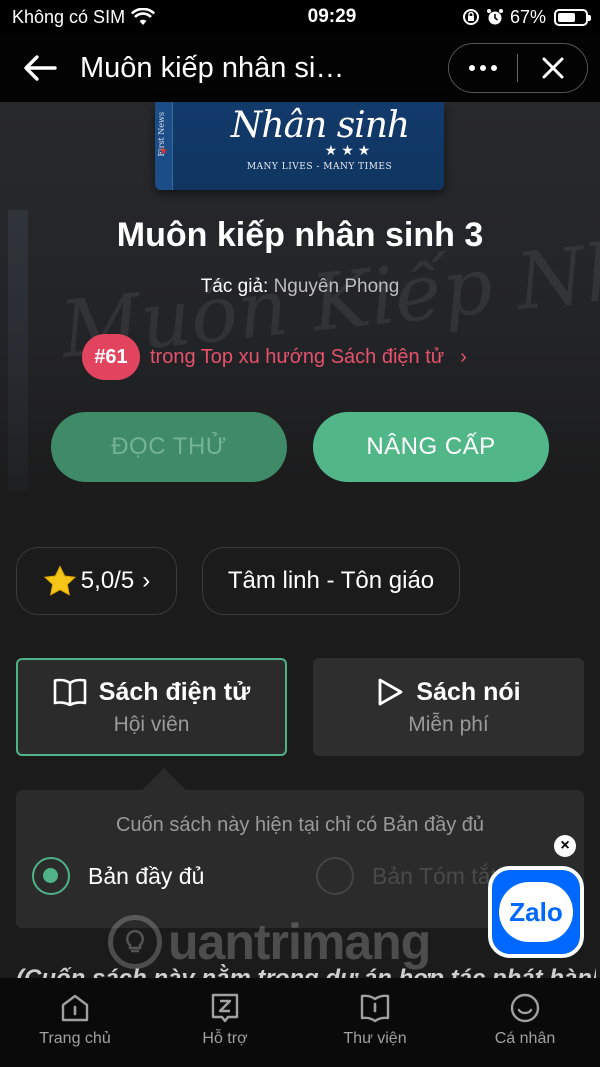 The height and width of the screenshot is (1067, 600). Describe the element at coordinates (51, 876) in the screenshot. I see `radio-selected-icon` at that location.